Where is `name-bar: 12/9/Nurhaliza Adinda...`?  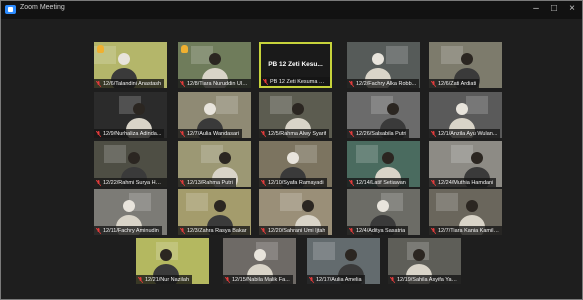
name-bar: 12/9/Nurhaliza Adinda... is located at coordinates (129, 133).